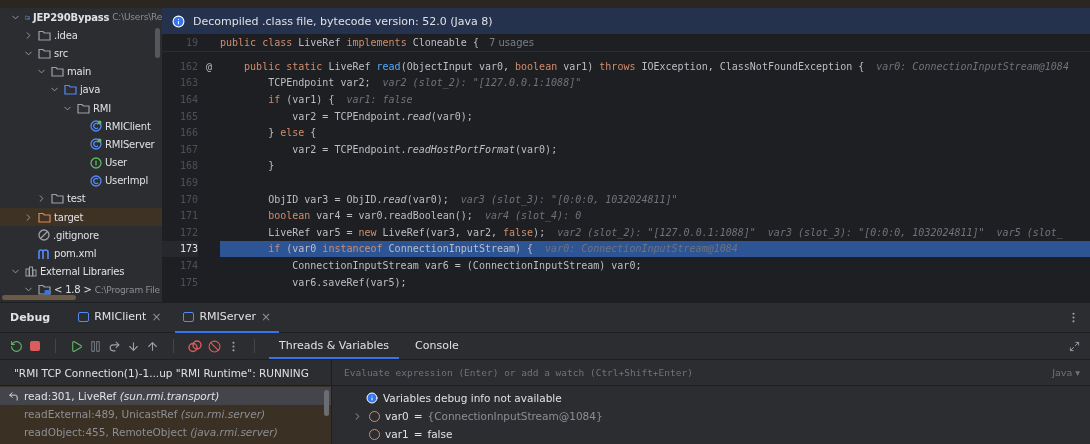 The height and width of the screenshot is (444, 1090). What do you see at coordinates (693, 372) in the screenshot?
I see `evaluate-field: Evaluate expression (Enter) or add a watch (Ctrl+Shift+Enter)` at bounding box center [693, 372].